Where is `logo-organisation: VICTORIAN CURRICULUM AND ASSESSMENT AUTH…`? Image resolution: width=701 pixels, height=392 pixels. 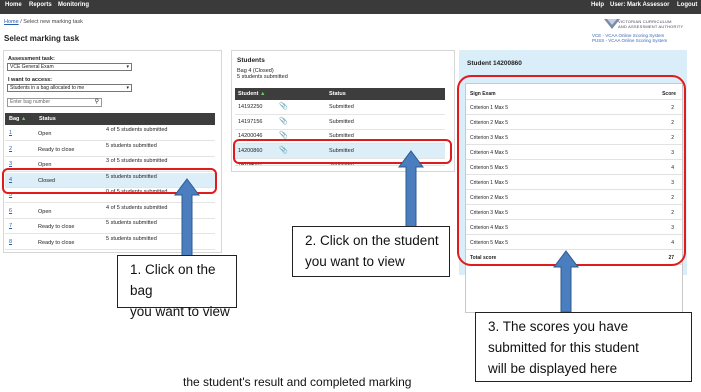 logo-organisation: VICTORIAN CURRICULUM AND ASSESSMENT AUTH… is located at coordinates (651, 24).